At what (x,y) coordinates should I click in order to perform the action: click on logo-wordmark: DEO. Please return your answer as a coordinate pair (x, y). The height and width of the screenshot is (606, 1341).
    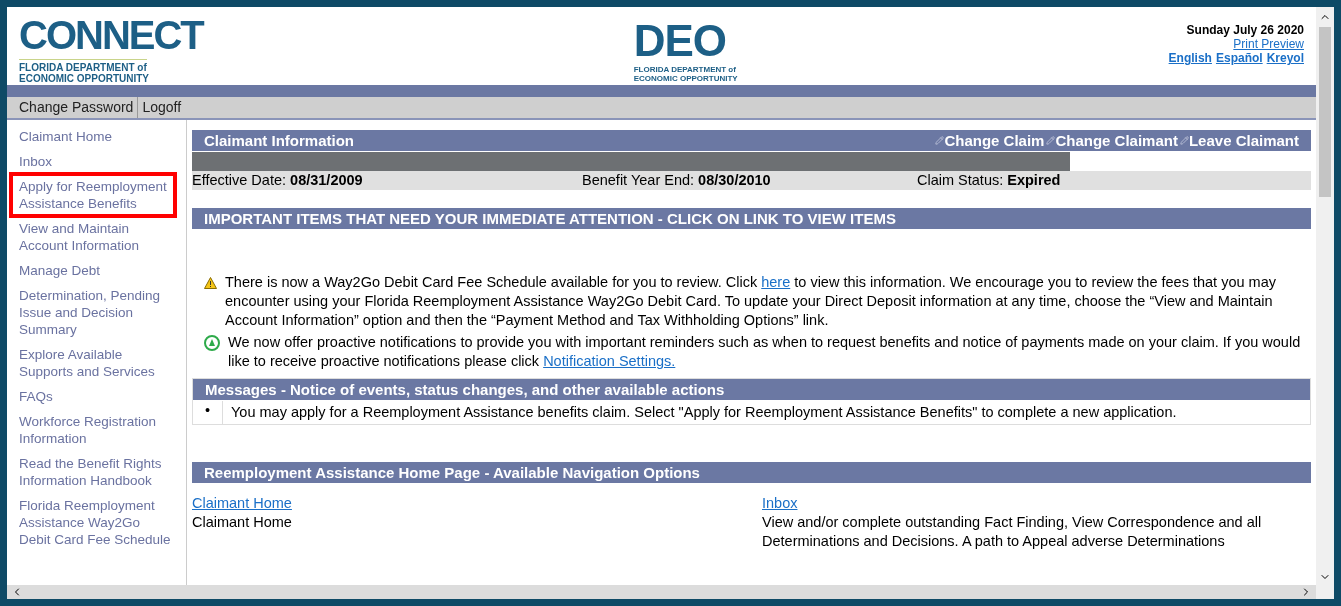
    Looking at the image, I should click on (680, 41).